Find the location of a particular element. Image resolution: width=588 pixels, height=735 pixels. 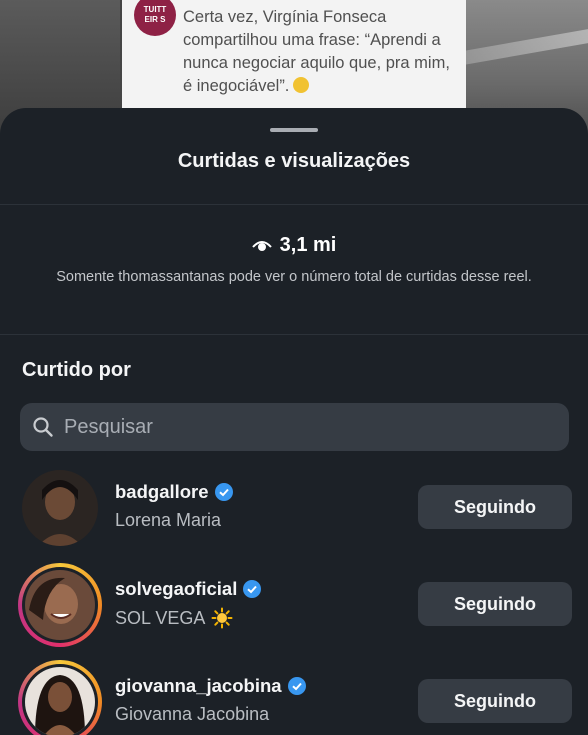

search-icon is located at coordinates (43, 427).